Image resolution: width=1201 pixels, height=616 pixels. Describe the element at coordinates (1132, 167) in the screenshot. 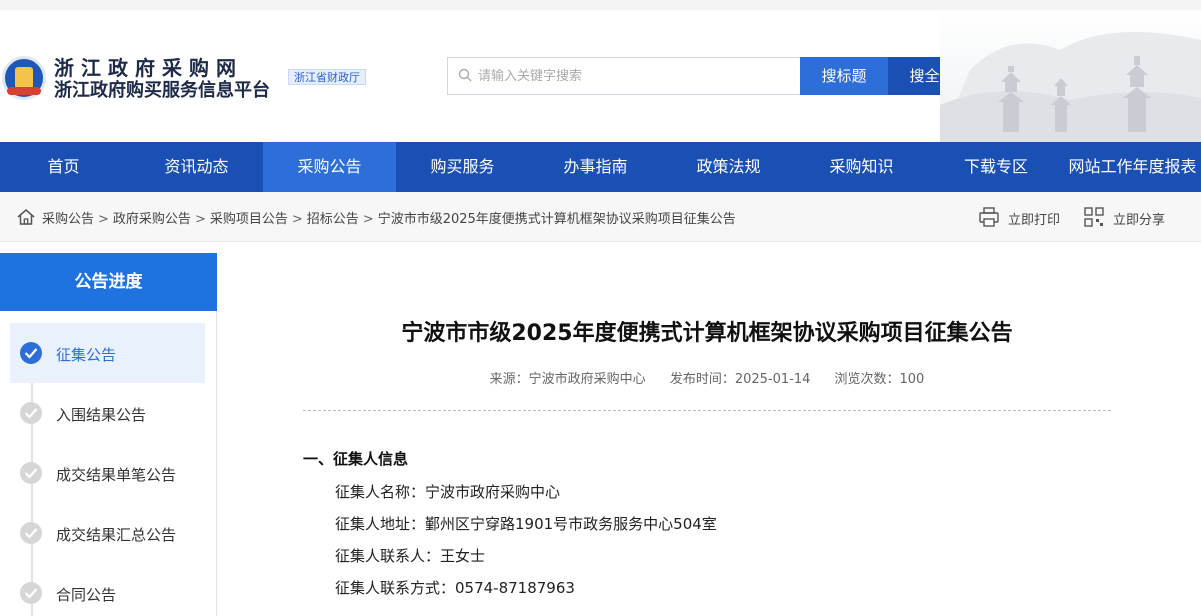

I see `nav-item-annual-report: 网站工作年度报表` at that location.